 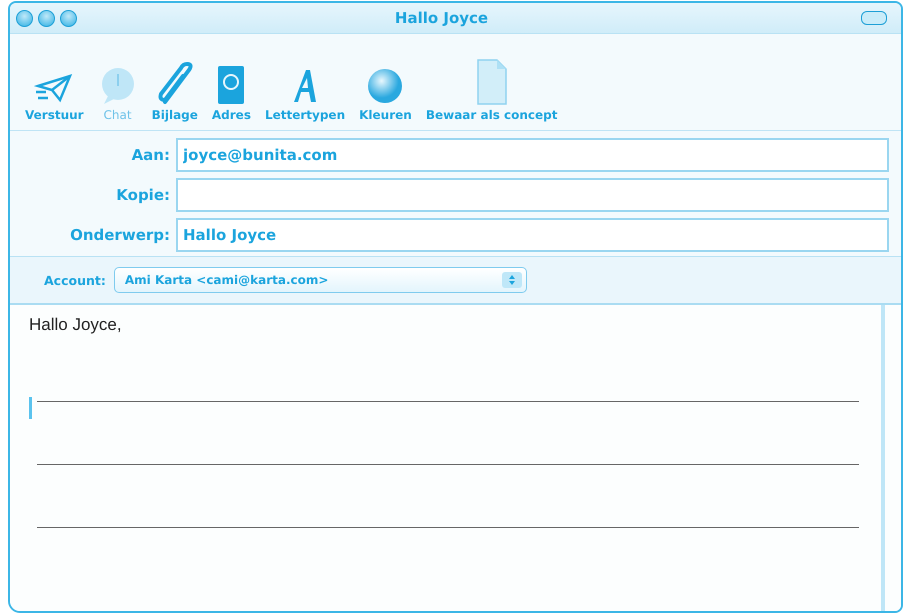 I want to click on minimize-button, so click(x=46, y=18).